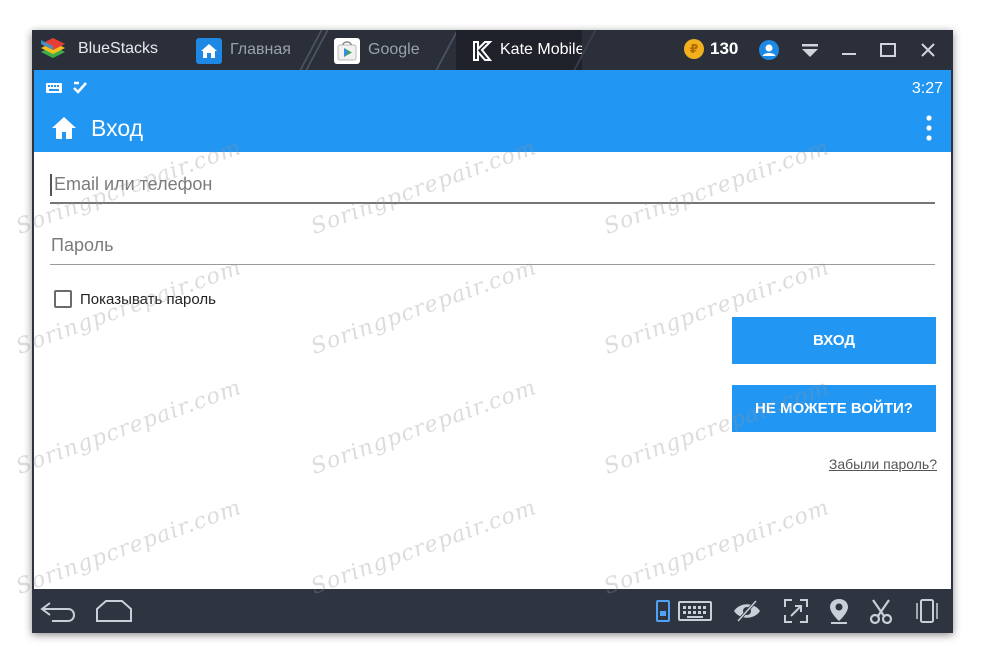  Describe the element at coordinates (347, 51) in the screenshot. I see `play-store-icon` at that location.